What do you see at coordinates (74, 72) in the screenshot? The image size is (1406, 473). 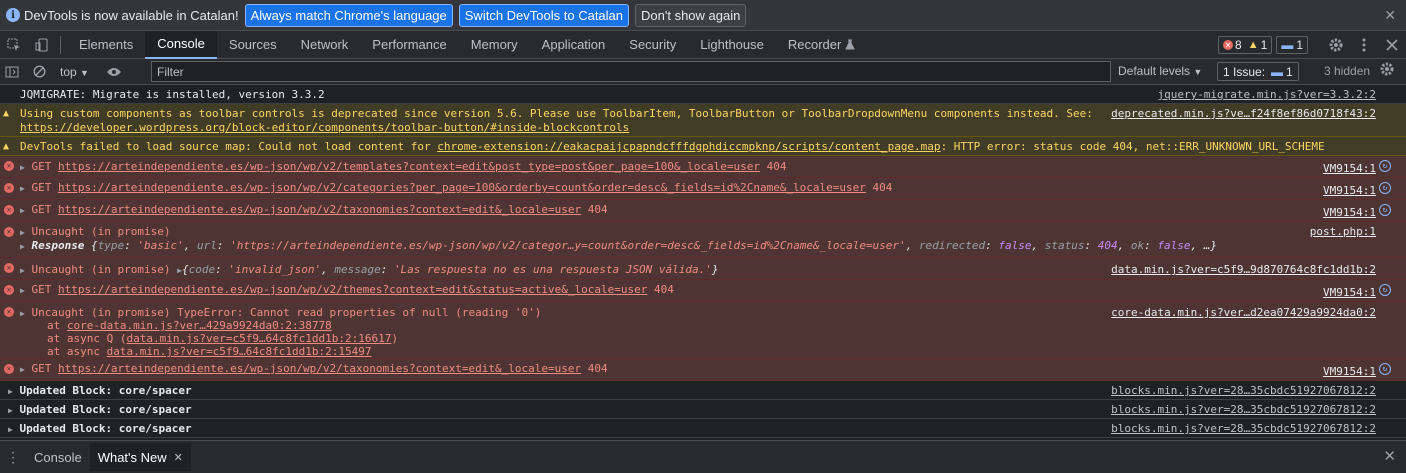 I see `context-selector: top ▼` at bounding box center [74, 72].